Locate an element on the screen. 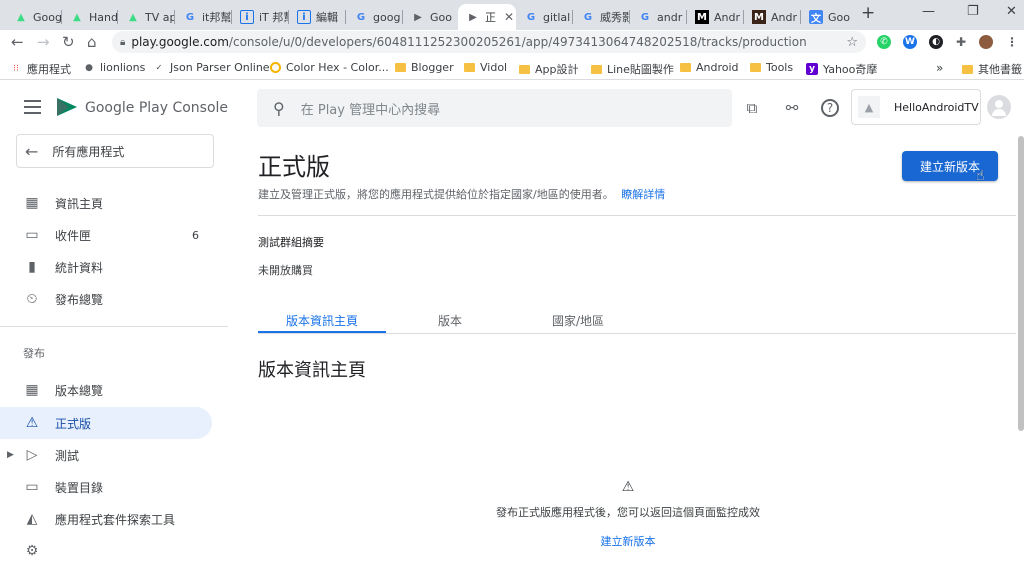 The image size is (1024, 567). cursor-hand-icon: ☝ is located at coordinates (980, 176).